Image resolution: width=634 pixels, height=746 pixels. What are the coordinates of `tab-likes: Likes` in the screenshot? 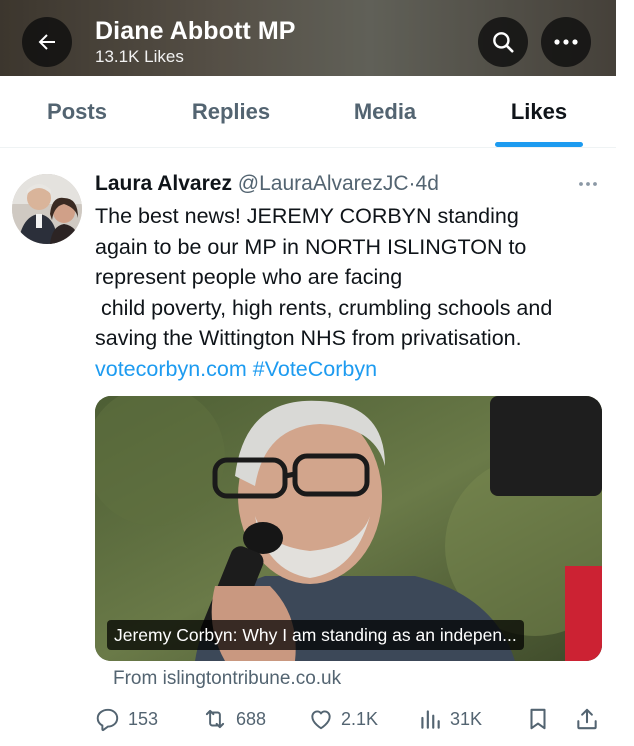 It's located at (539, 111).